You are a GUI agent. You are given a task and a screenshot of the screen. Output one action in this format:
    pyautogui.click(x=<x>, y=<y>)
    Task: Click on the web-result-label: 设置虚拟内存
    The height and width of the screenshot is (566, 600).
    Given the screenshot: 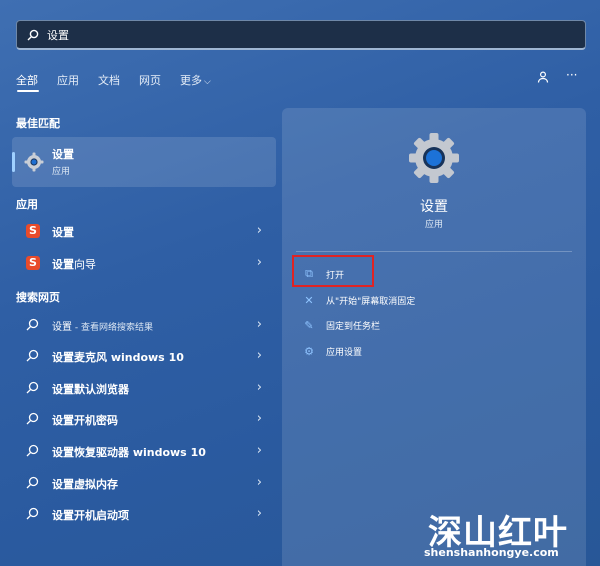 What is the action you would take?
    pyautogui.click(x=85, y=484)
    